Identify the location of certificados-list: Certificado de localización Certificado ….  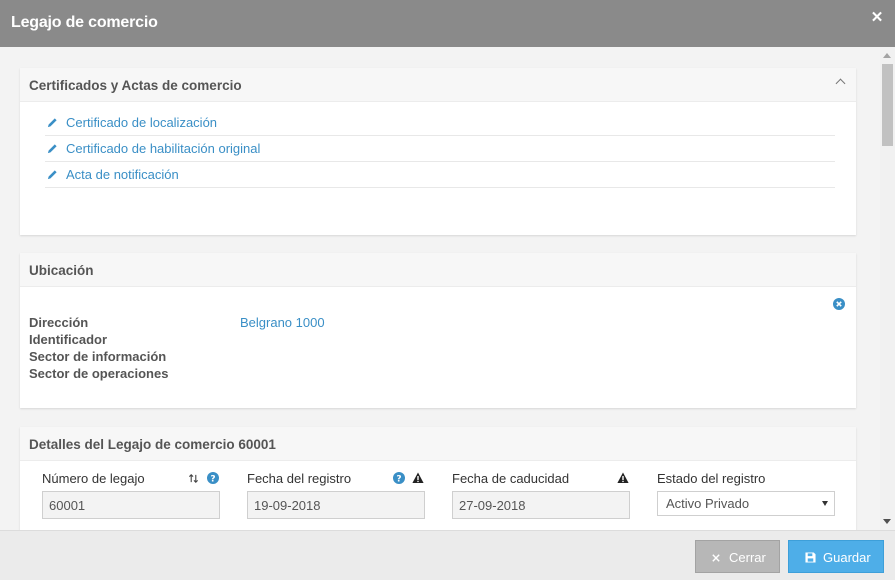
(440, 149).